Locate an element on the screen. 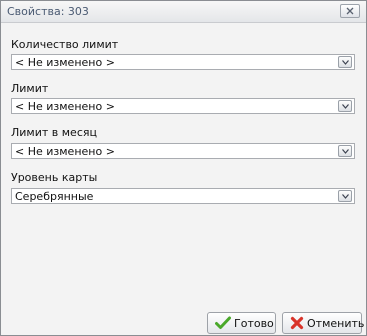 The height and width of the screenshot is (336, 367). checkmark-icon is located at coordinates (223, 322).